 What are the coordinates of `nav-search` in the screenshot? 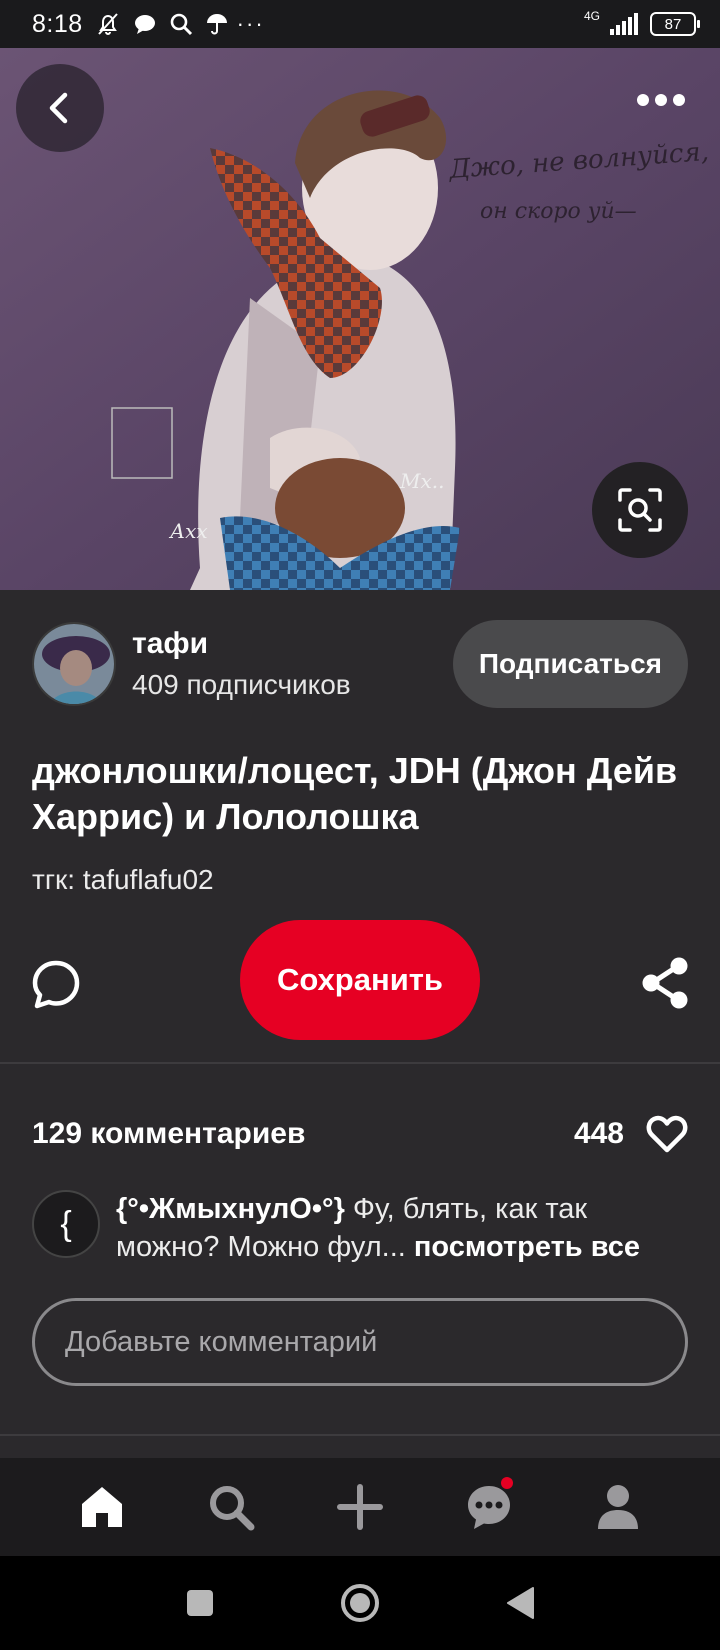 It's located at (231, 1507).